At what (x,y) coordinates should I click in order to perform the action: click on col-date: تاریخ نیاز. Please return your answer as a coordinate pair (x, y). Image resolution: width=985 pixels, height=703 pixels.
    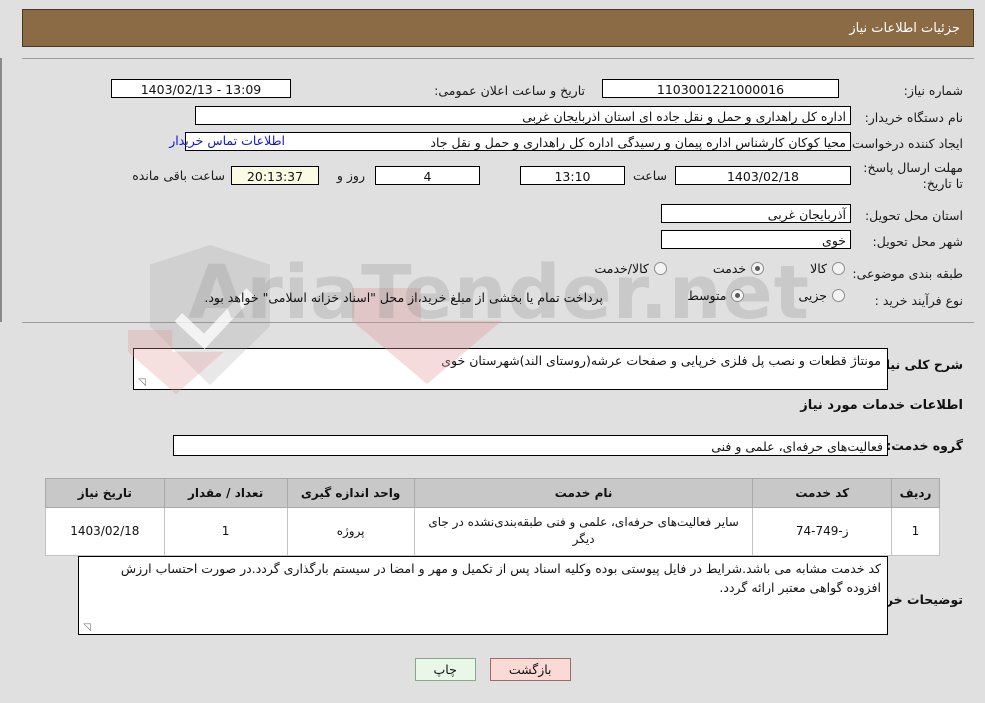
    Looking at the image, I should click on (105, 493).